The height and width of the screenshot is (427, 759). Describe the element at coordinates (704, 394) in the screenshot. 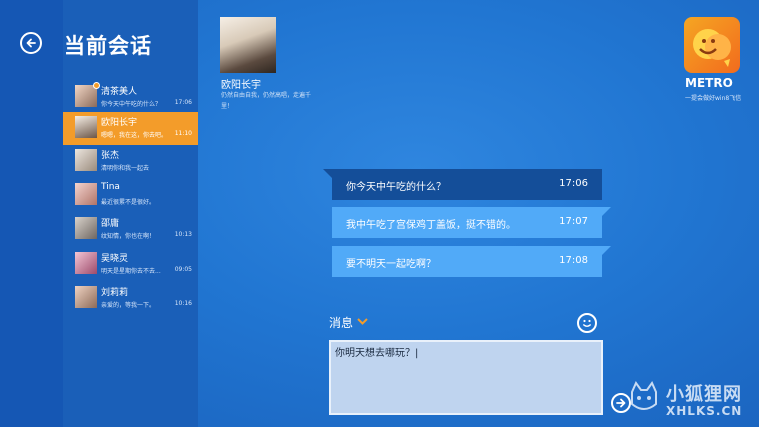

I see `watermark-text: 小狐狸网` at that location.